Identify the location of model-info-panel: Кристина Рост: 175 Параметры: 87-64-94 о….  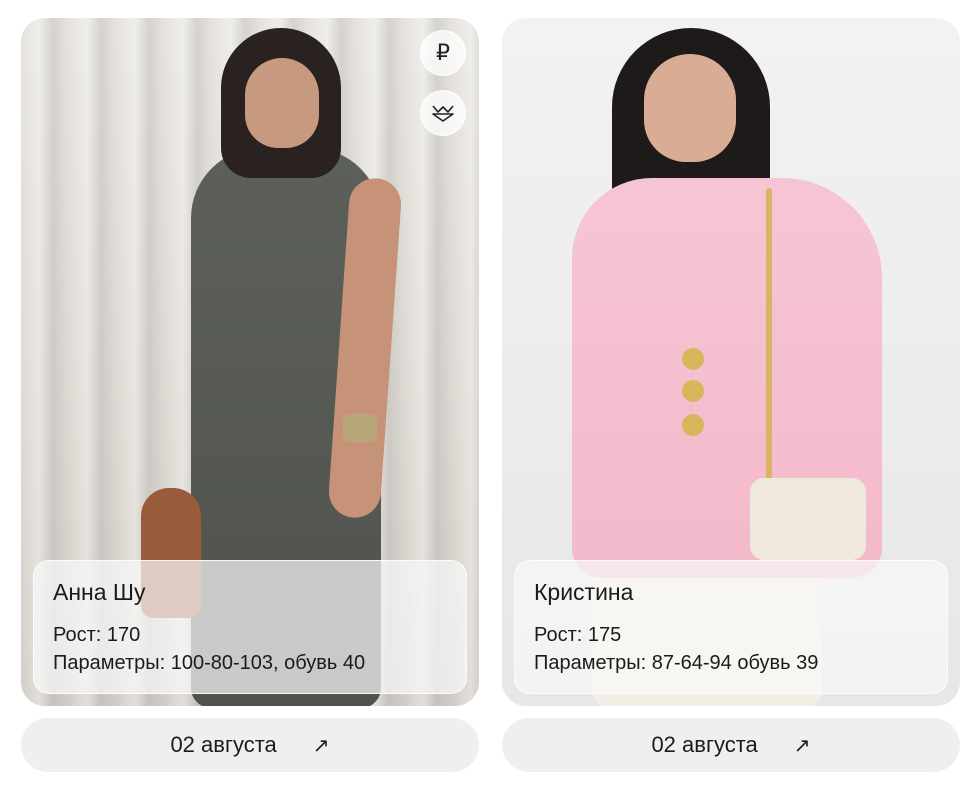
(731, 627).